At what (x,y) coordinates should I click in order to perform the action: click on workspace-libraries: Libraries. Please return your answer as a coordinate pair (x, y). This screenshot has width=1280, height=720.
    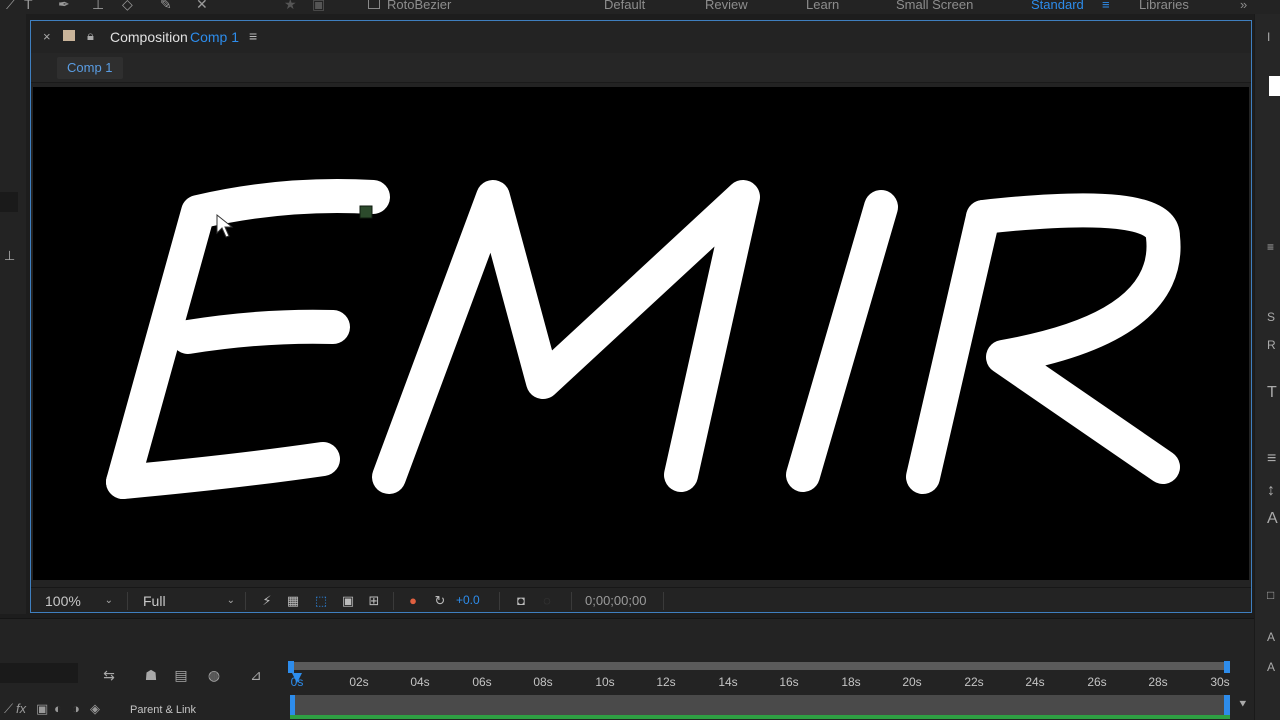
    Looking at the image, I should click on (1164, 6).